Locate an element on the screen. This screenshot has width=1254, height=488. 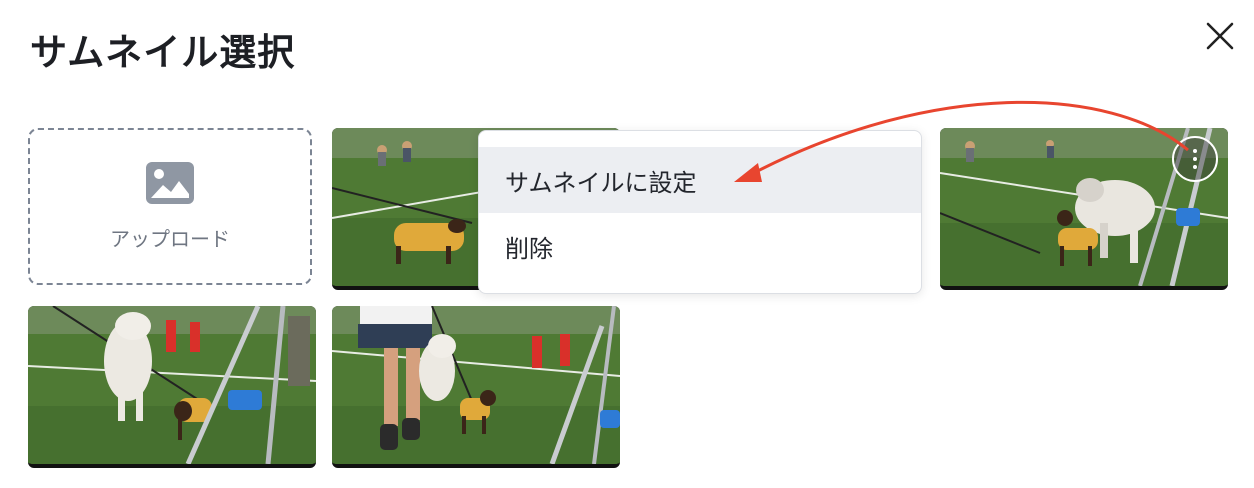
upload-button: アップロード is located at coordinates (170, 206).